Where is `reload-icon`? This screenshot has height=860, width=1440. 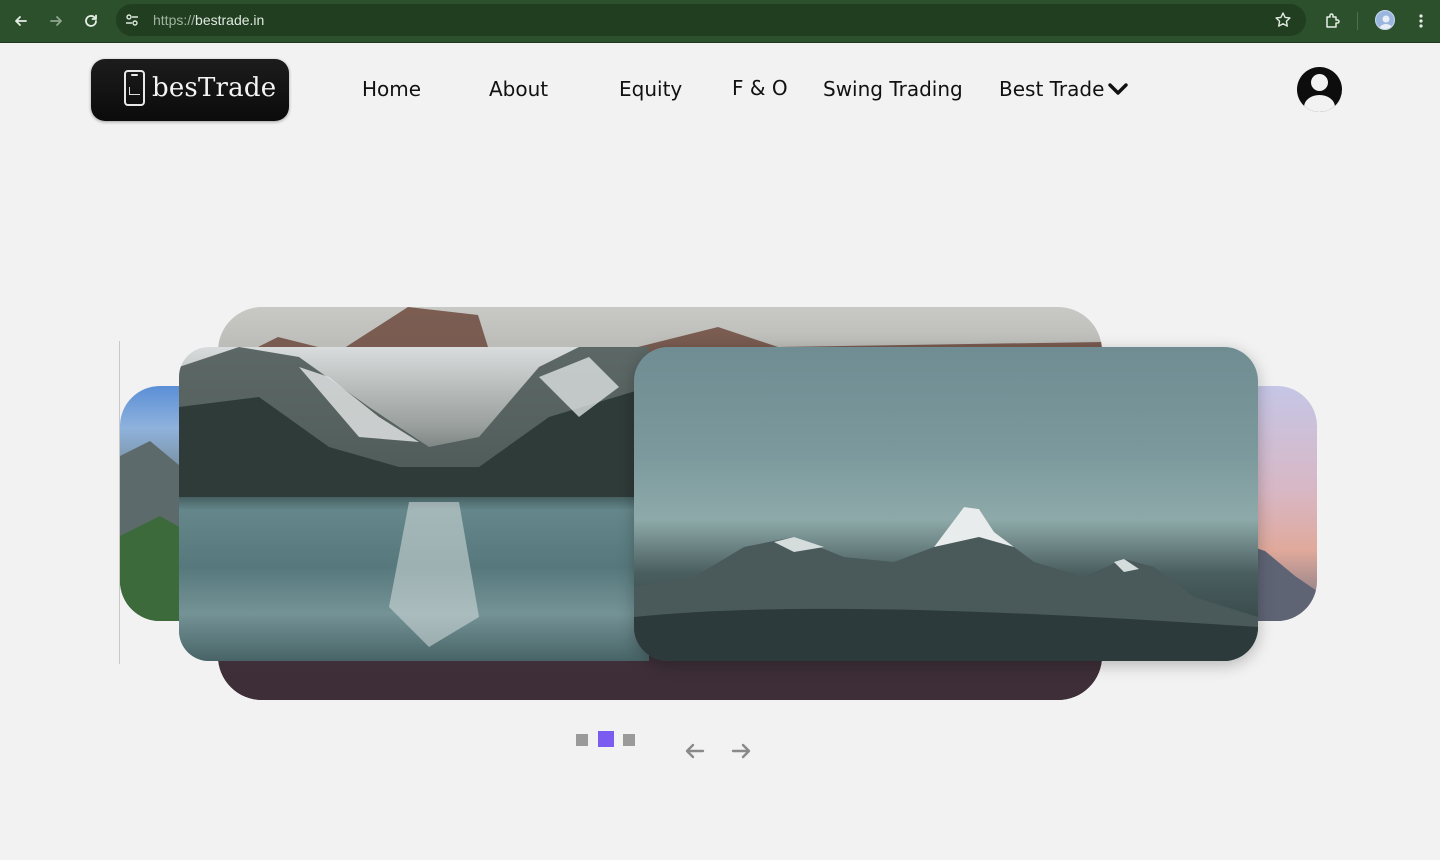 reload-icon is located at coordinates (91, 21).